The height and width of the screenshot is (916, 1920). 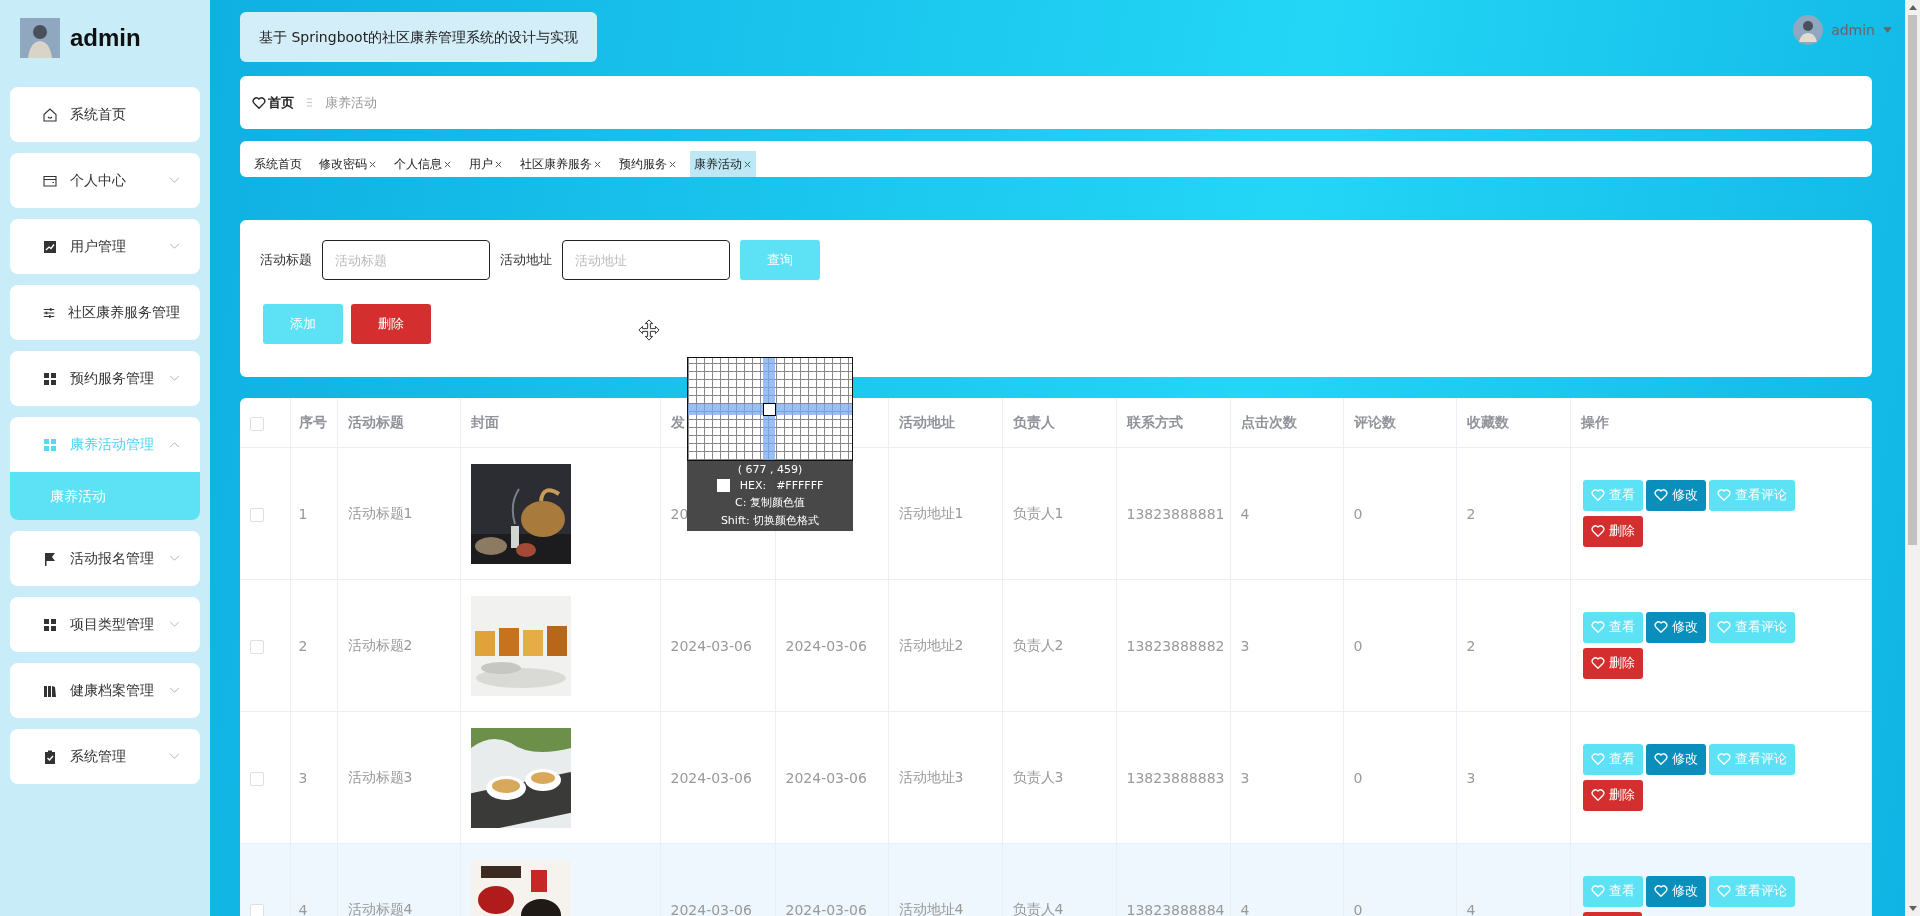 I want to click on phone-cell: 13823888884, so click(x=1175, y=908).